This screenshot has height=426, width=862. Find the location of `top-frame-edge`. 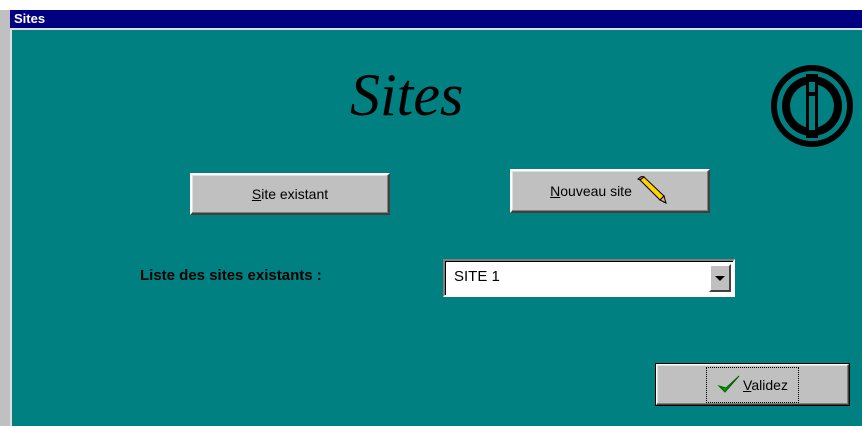

top-frame-edge is located at coordinates (431, 5).